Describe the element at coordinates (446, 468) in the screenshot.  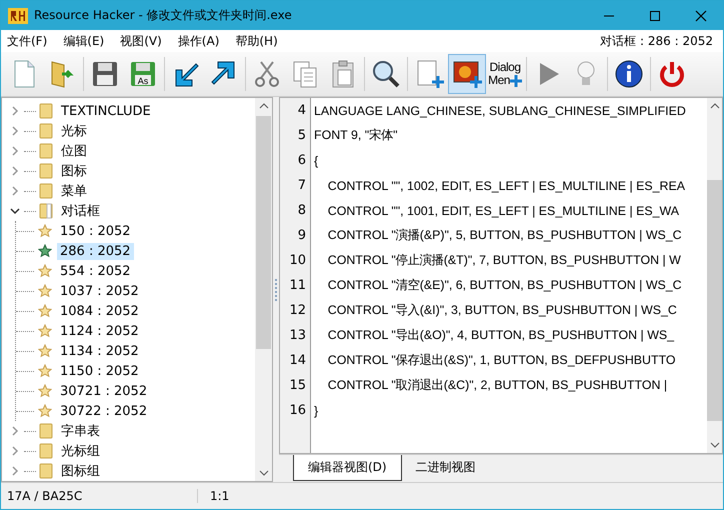
I see `view-tab: 二进制视图` at that location.